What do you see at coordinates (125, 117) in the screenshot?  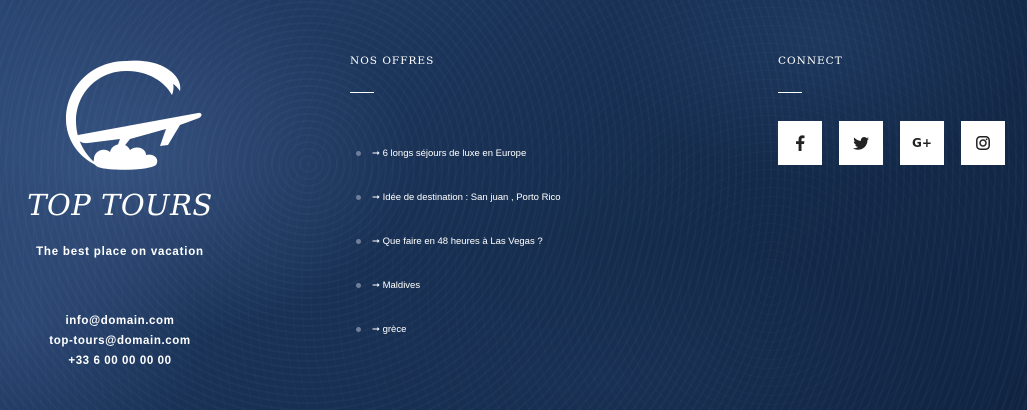 I see `plane-swoosh-logo` at bounding box center [125, 117].